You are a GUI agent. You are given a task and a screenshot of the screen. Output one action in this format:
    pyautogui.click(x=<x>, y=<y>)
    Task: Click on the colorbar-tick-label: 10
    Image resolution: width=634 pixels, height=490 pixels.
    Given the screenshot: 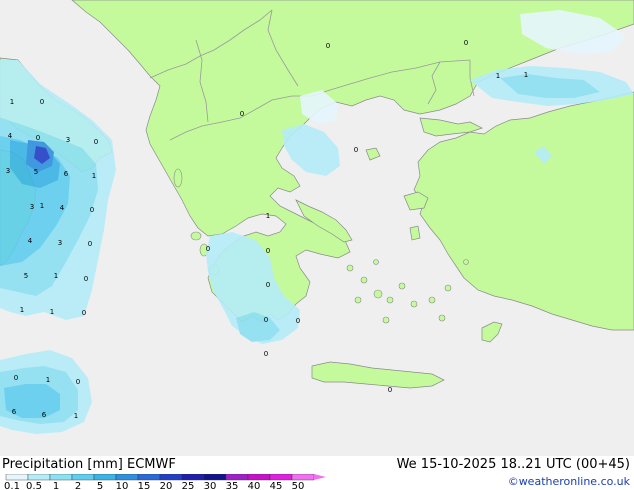 What is the action you would take?
    pyautogui.click(x=122, y=485)
    